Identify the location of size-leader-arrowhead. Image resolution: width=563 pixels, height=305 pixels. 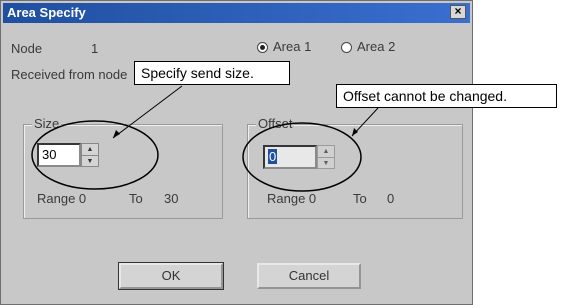
(116, 134).